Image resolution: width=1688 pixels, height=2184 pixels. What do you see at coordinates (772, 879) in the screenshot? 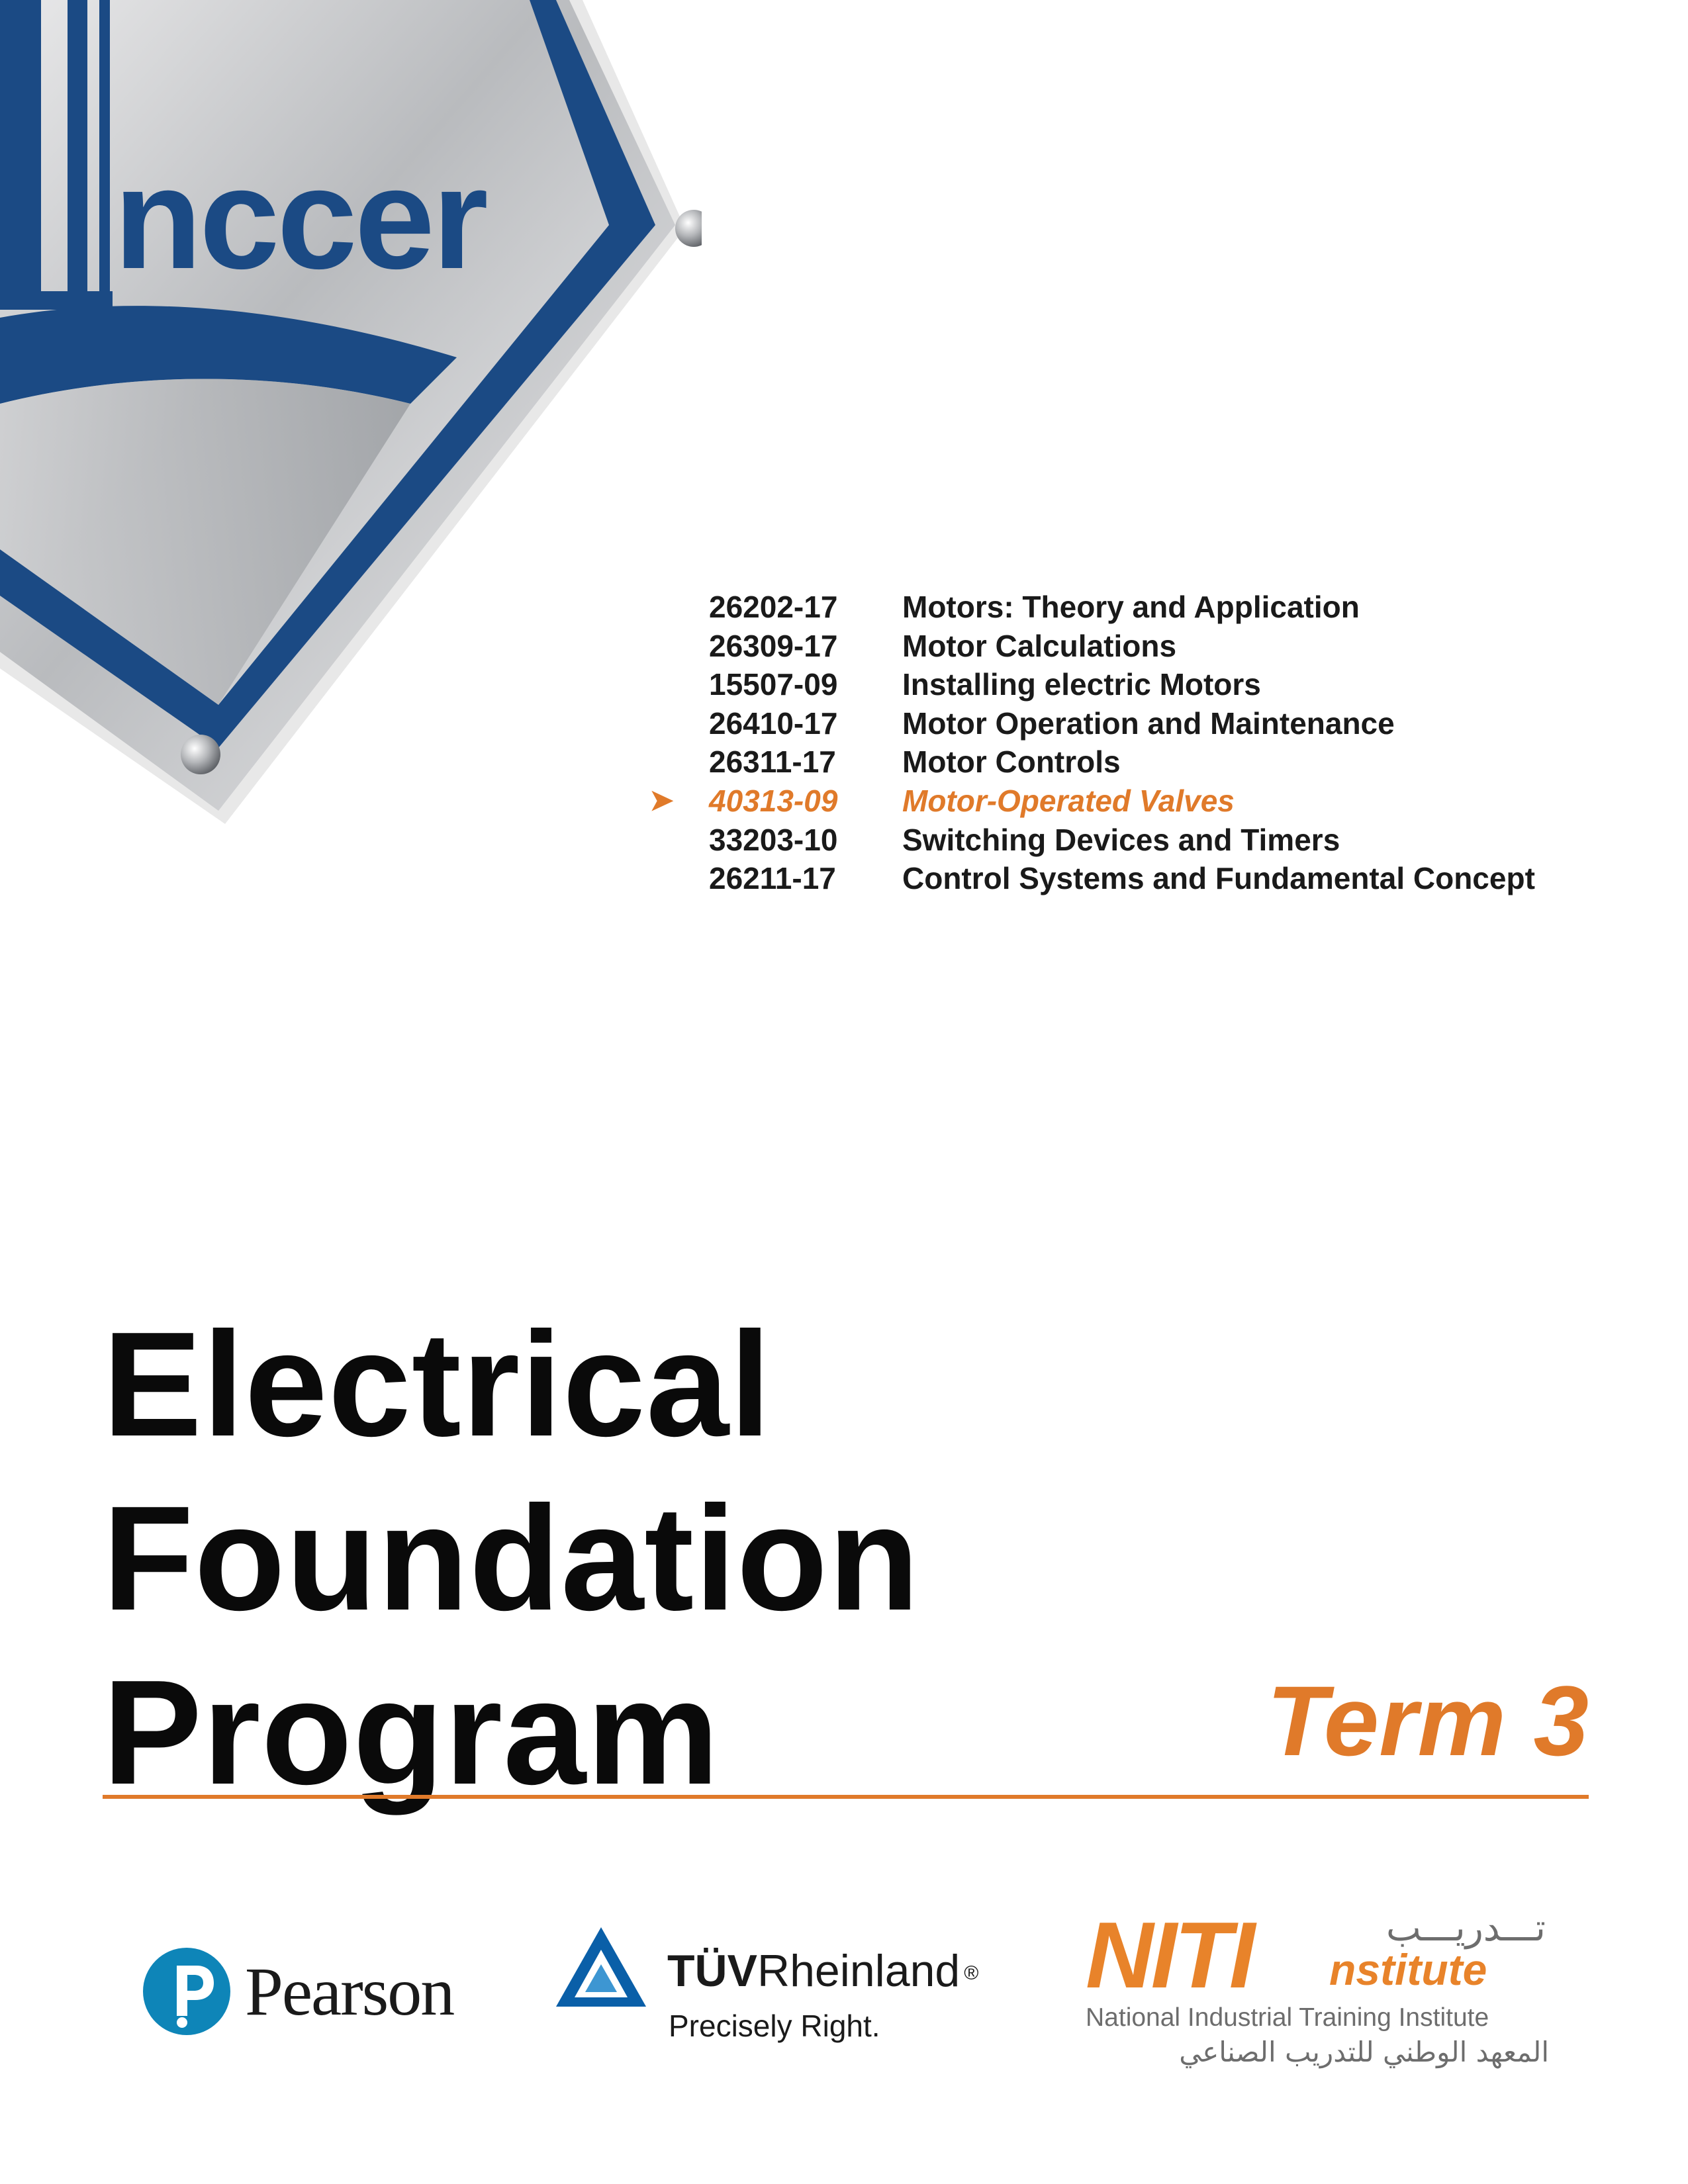
I see `module-code: 26211-17` at bounding box center [772, 879].